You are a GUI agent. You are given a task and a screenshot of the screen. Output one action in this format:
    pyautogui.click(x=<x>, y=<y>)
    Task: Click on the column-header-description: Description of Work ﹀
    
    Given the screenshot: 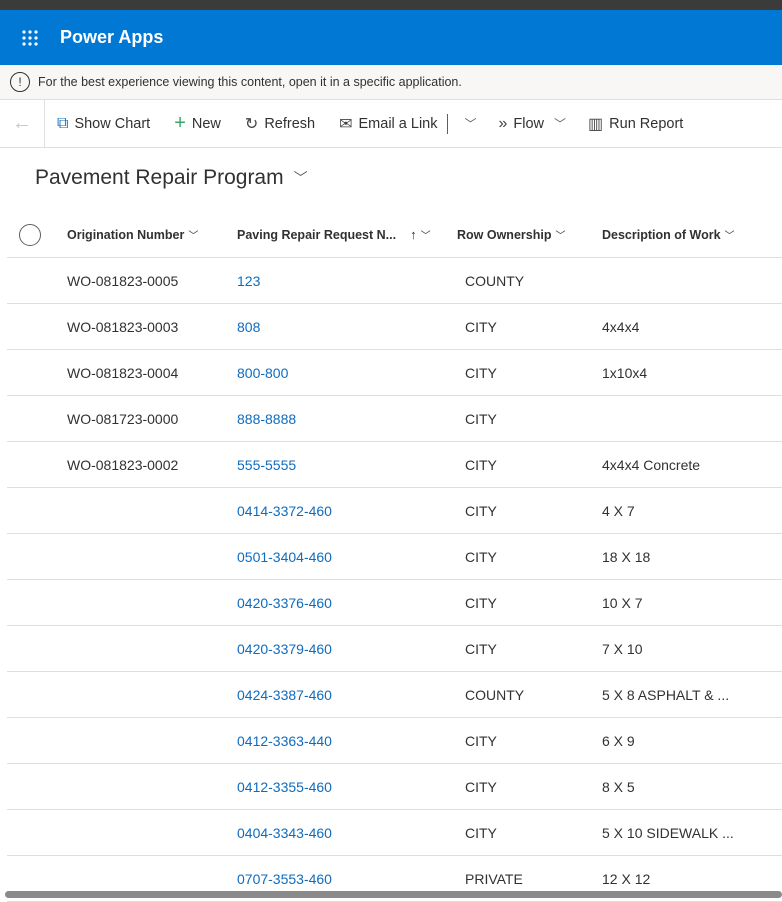 What is the action you would take?
    pyautogui.click(x=692, y=234)
    